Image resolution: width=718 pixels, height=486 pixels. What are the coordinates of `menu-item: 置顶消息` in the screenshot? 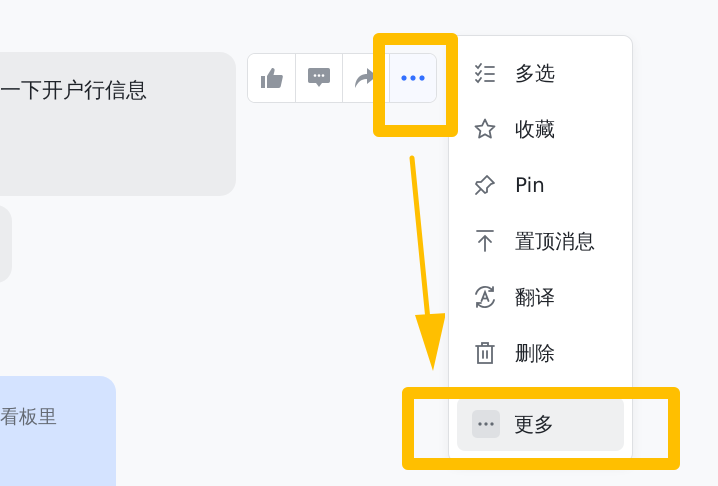 It's located at (540, 241).